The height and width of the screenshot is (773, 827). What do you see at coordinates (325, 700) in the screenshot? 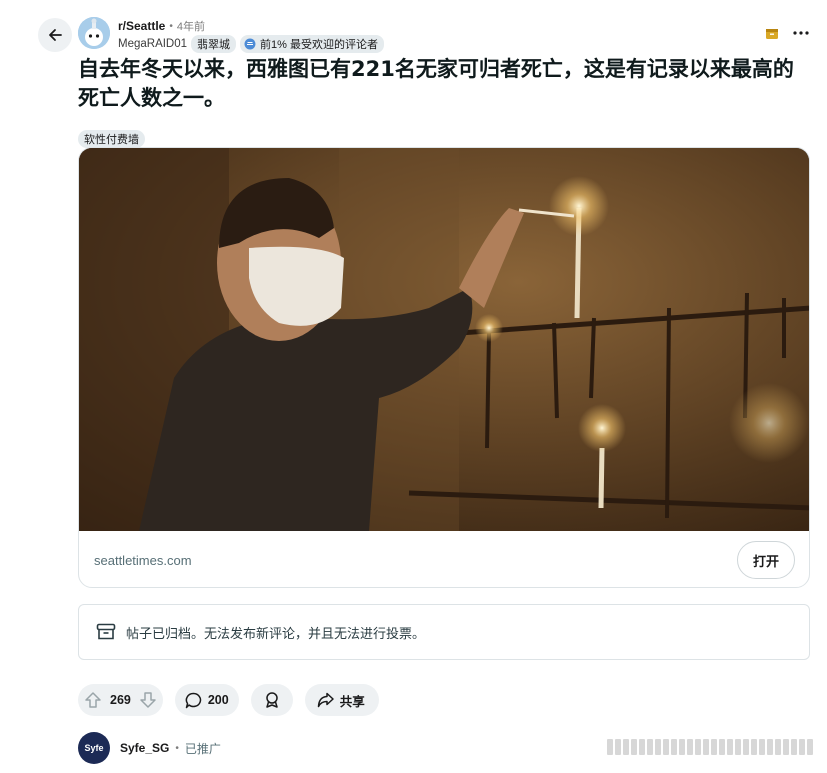
I see `share-arrow-icon` at bounding box center [325, 700].